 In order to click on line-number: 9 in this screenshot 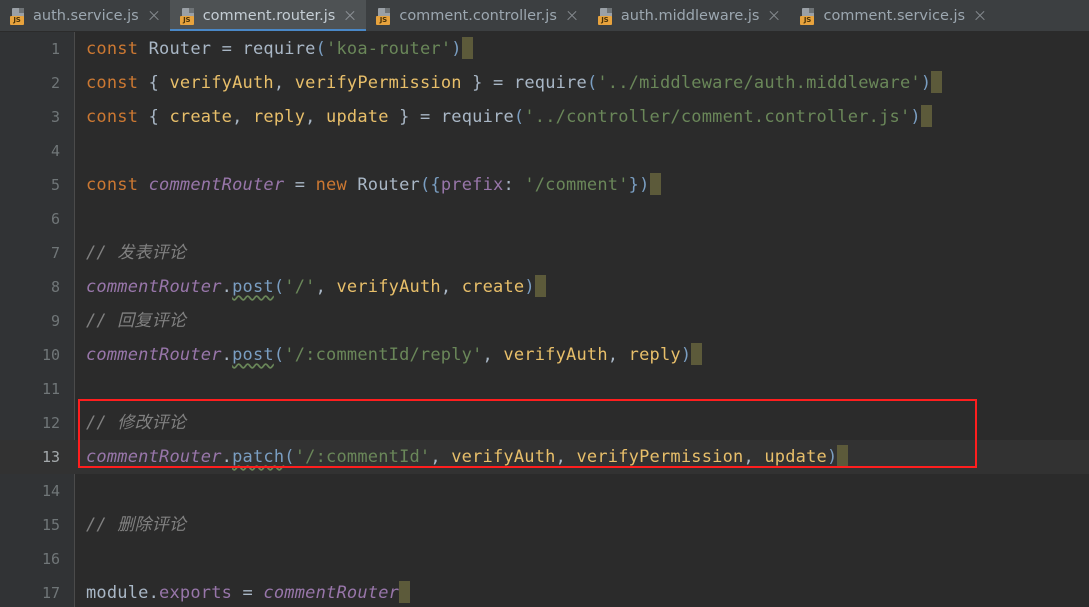, I will do `click(55, 321)`.